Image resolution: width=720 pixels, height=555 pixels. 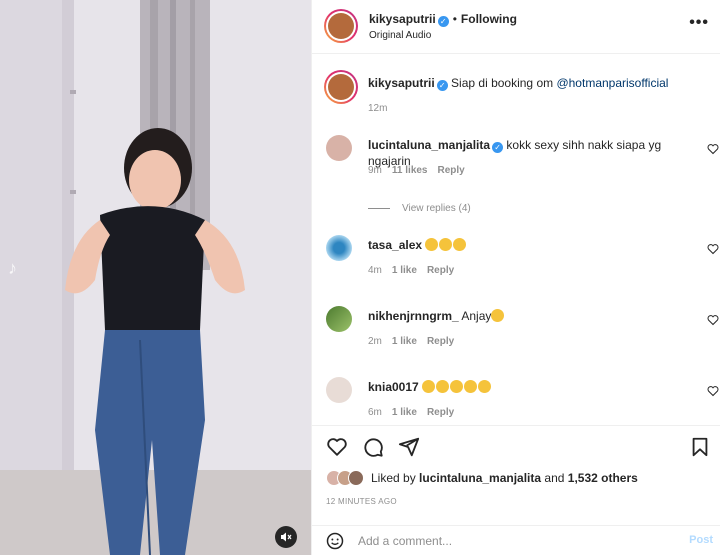 I want to click on author-line: kikysaputrii ✓ • Following, so click(x=443, y=19).